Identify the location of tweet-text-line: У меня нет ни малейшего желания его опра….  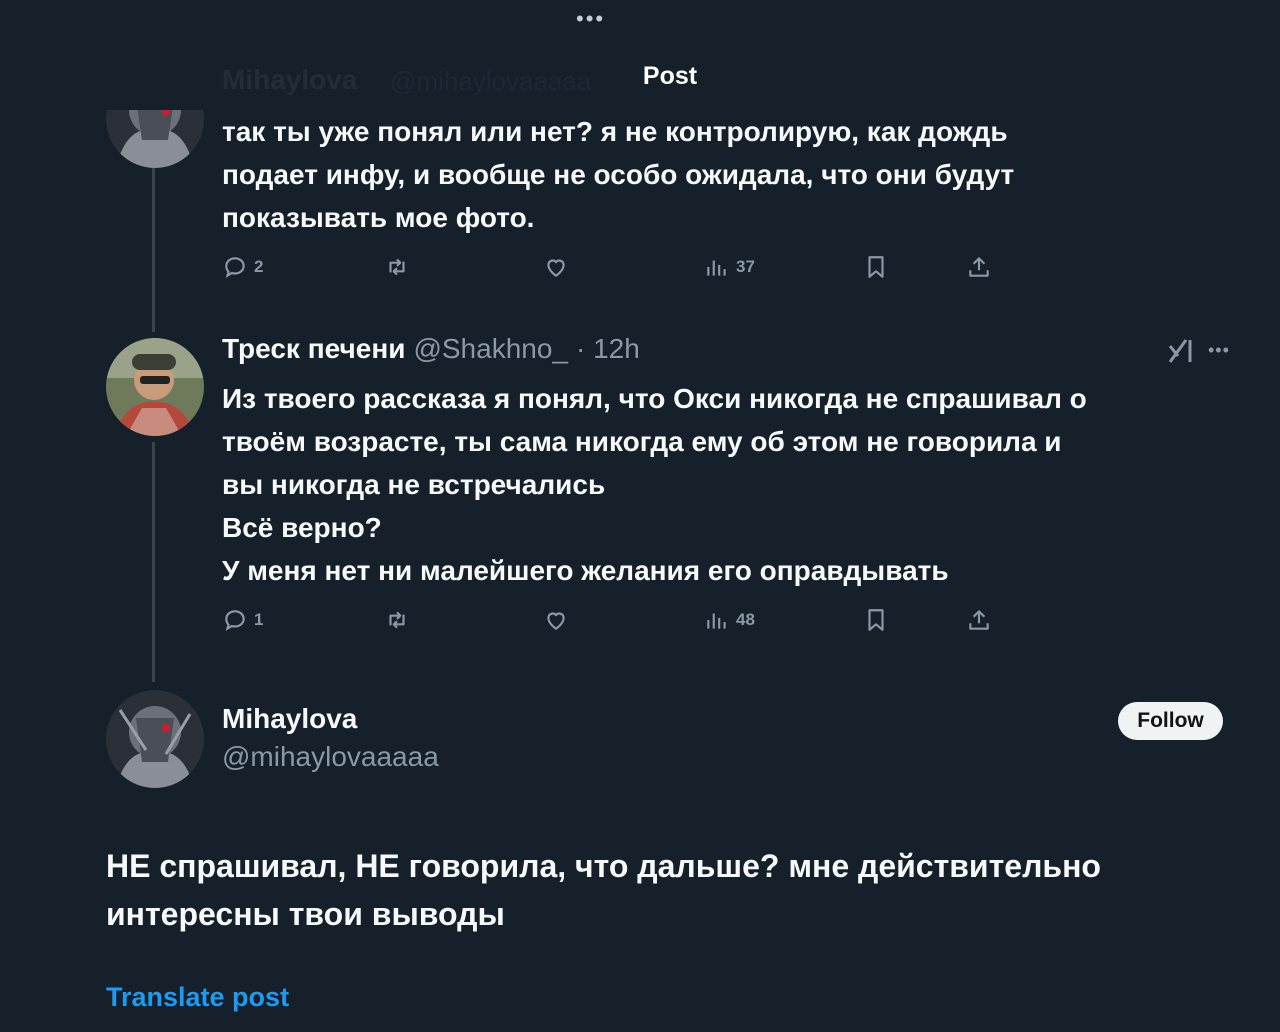
(585, 570).